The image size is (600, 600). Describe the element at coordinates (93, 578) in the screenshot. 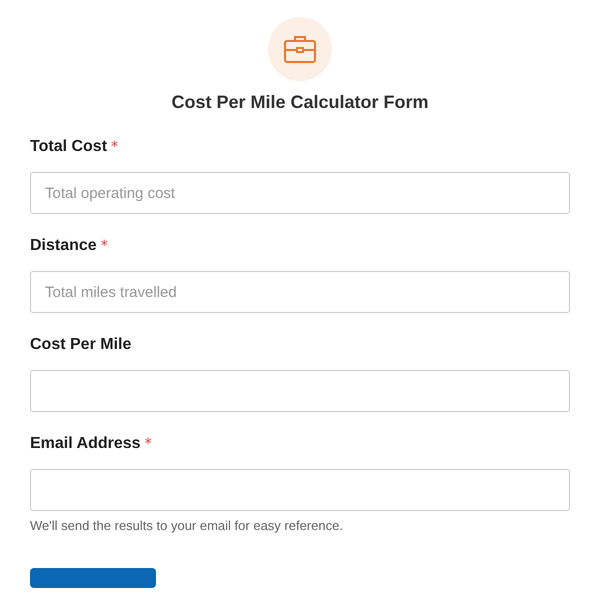

I see `button` at that location.